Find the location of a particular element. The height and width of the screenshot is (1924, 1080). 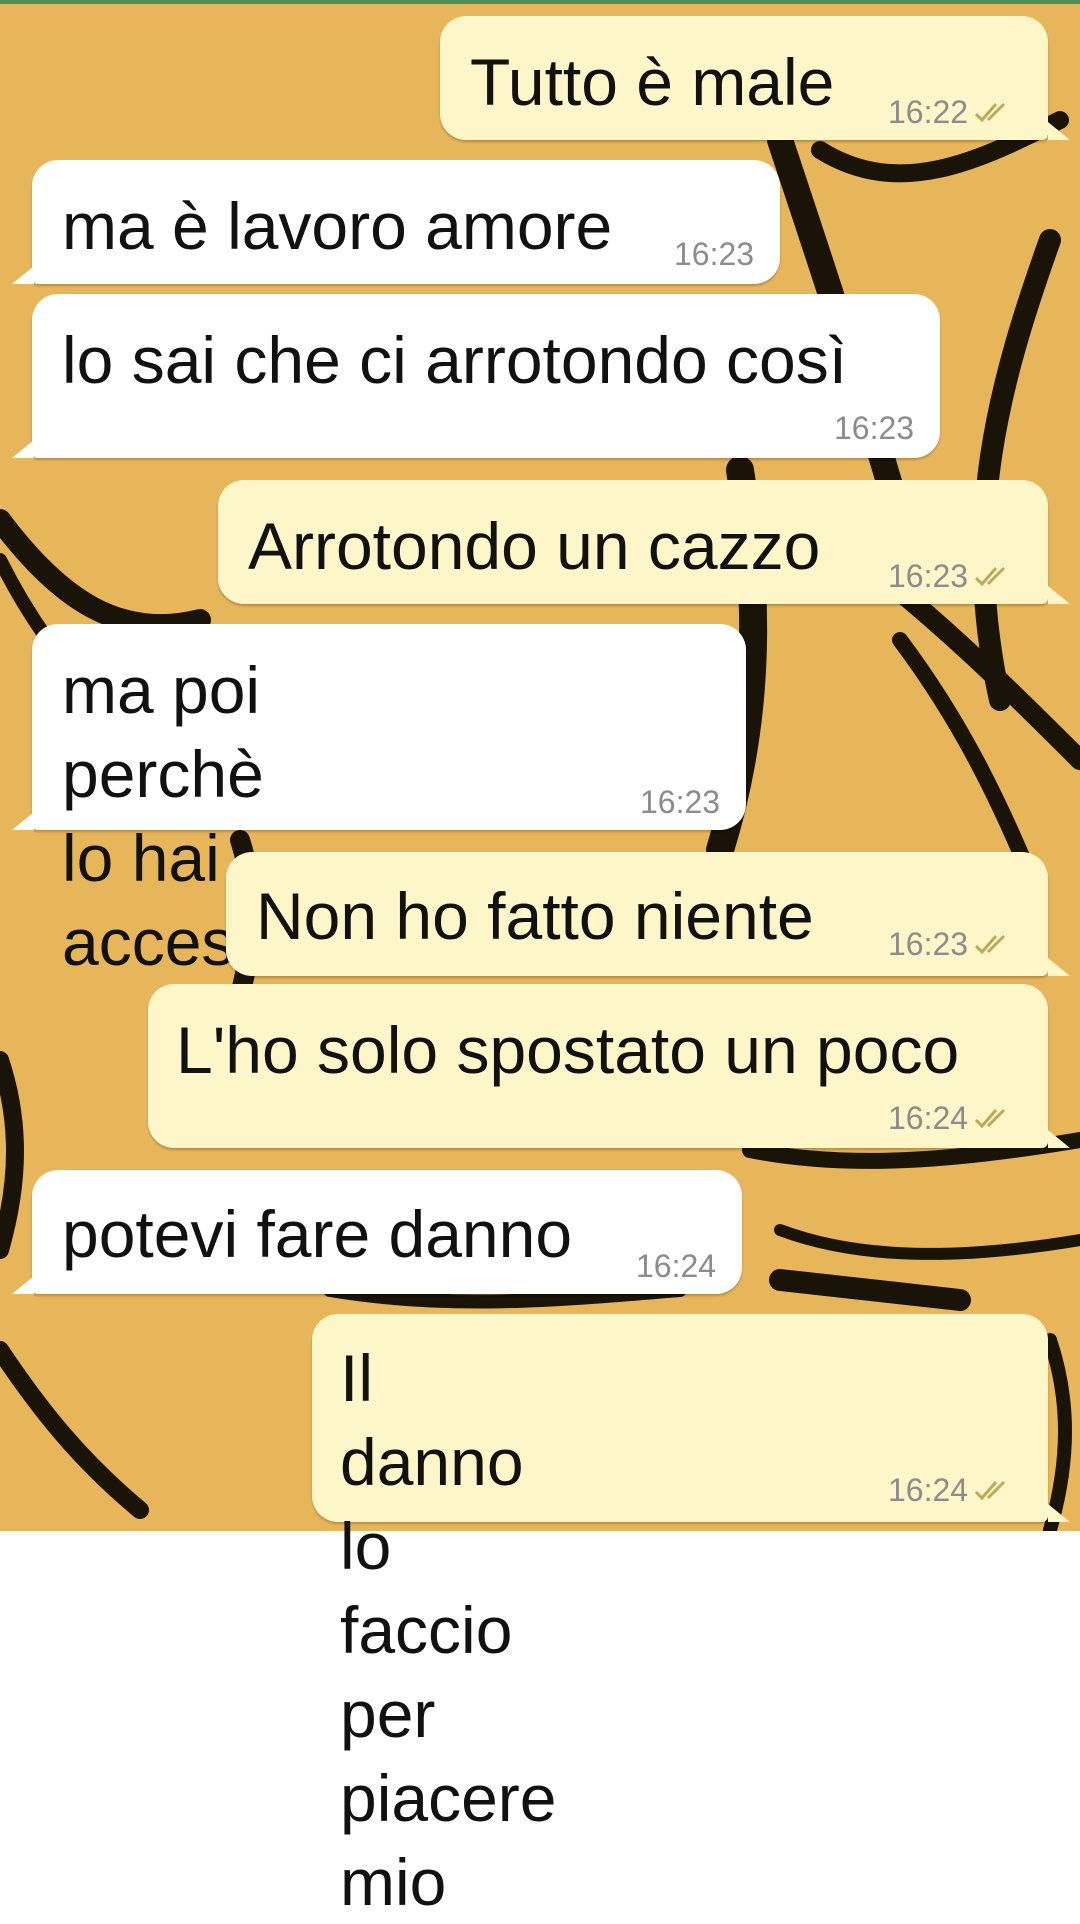

message-text: Arrotondo un cazzo is located at coordinates (534, 546).